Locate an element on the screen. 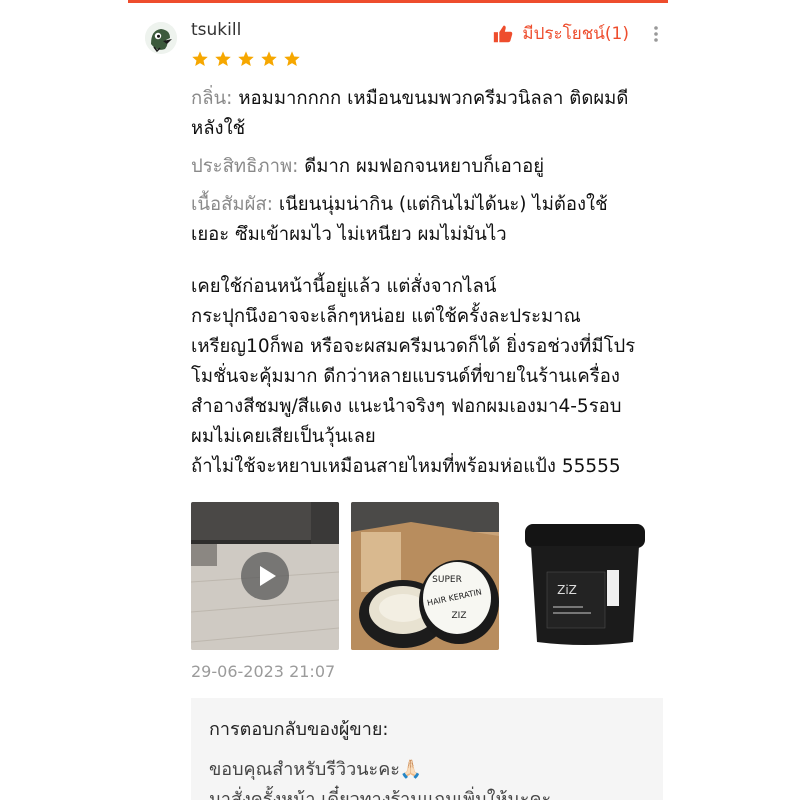 The image size is (800, 800). attribute-label: กลิ่น: is located at coordinates (212, 98).